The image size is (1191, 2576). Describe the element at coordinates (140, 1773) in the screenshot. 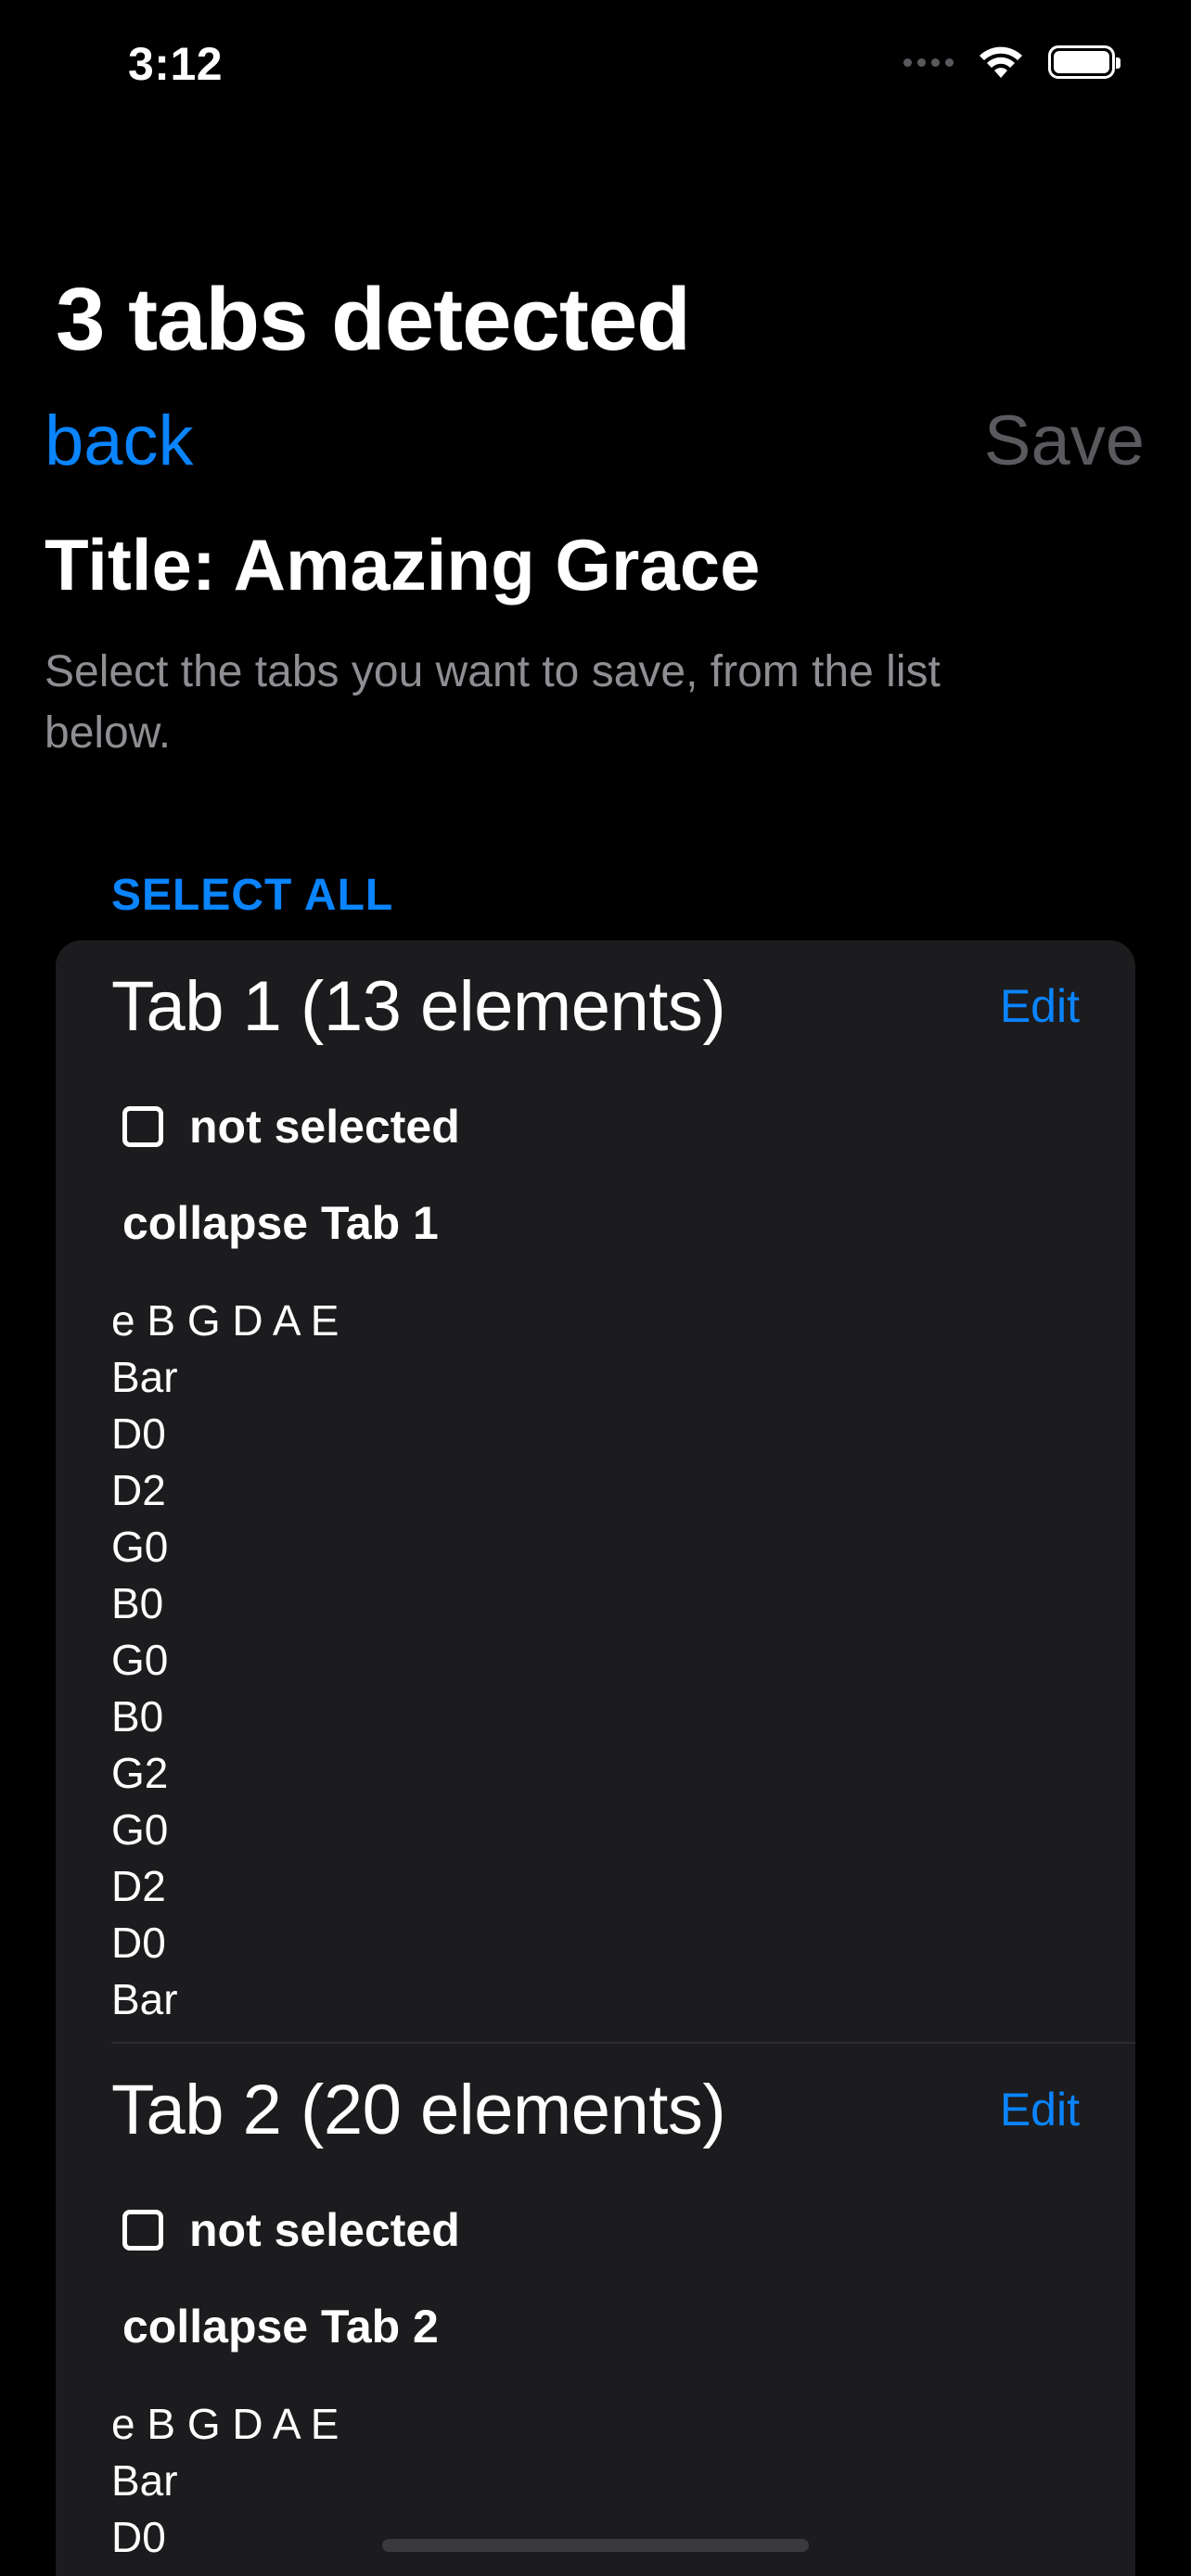

I see `tab-line: G2` at that location.